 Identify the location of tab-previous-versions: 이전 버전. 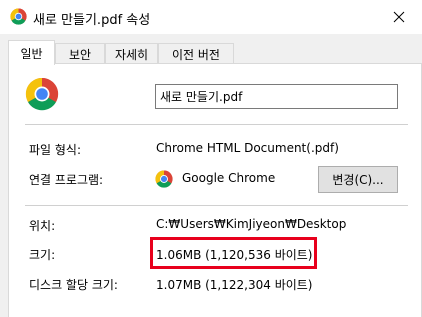
(196, 53).